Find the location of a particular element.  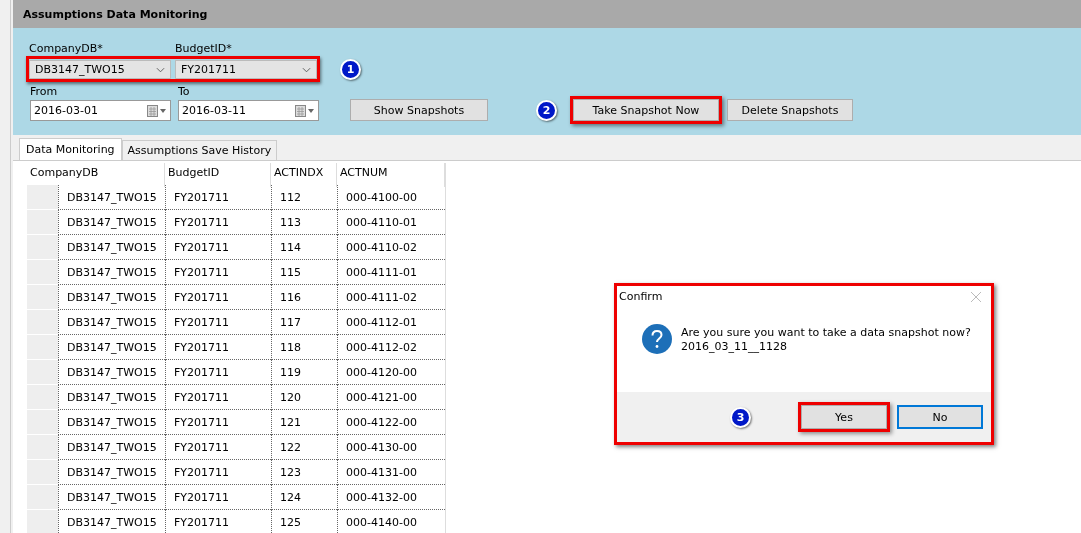

window-title: Assumptions Data Monitoring is located at coordinates (115, 14).